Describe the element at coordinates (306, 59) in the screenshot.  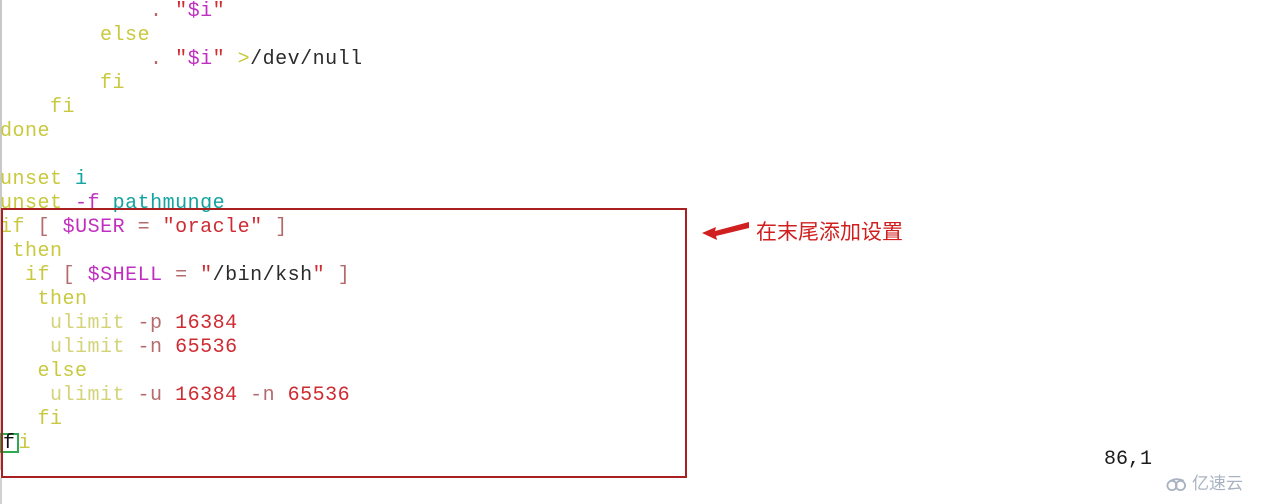
I see `code-token-plain: /dev/null` at that location.